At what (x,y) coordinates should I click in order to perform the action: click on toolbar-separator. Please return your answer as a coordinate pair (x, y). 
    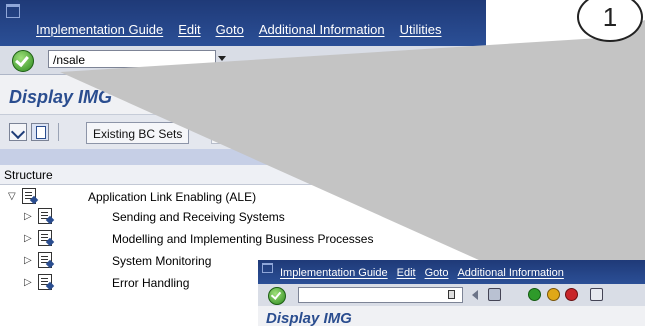
    Looking at the image, I should click on (58, 132).